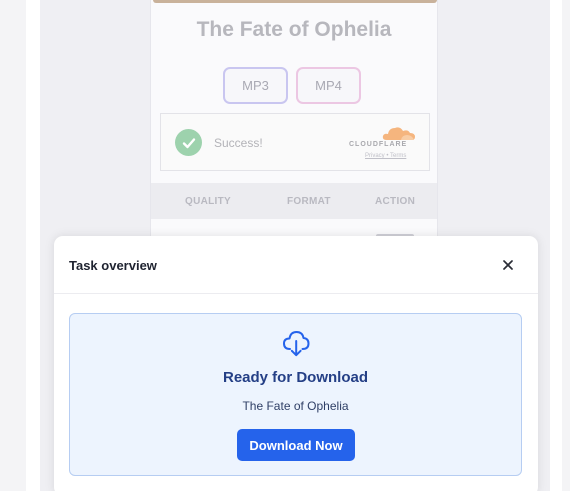 This screenshot has height=491, width=570. I want to click on cloudflare-brand: CLOUDFLARE, so click(378, 144).